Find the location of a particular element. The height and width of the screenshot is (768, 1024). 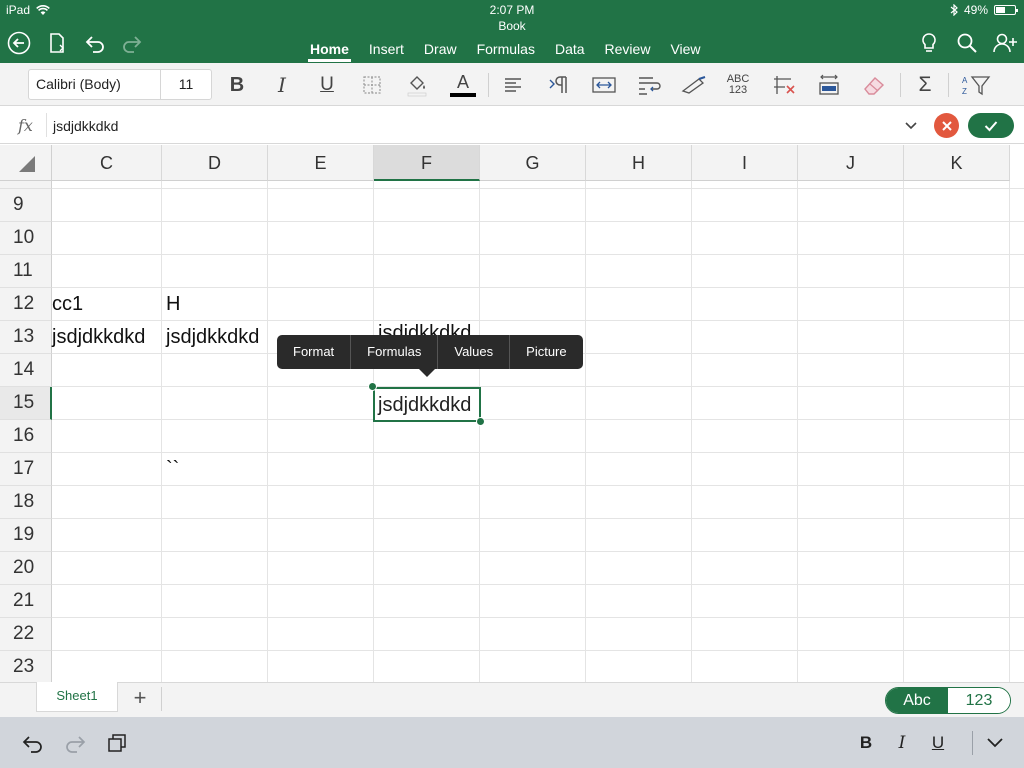

tell-me-button is located at coordinates (929, 43).